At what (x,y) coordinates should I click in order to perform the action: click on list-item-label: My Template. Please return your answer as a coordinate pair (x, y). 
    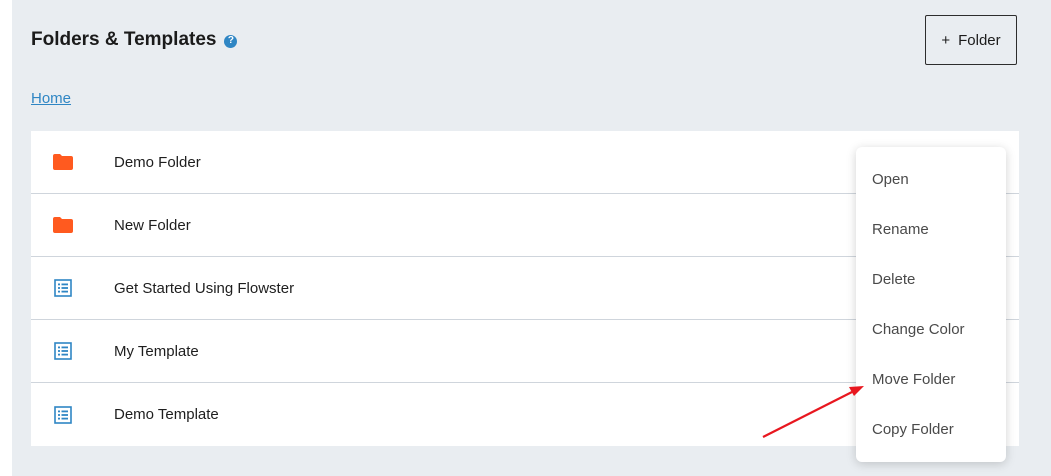
    Looking at the image, I should click on (156, 351).